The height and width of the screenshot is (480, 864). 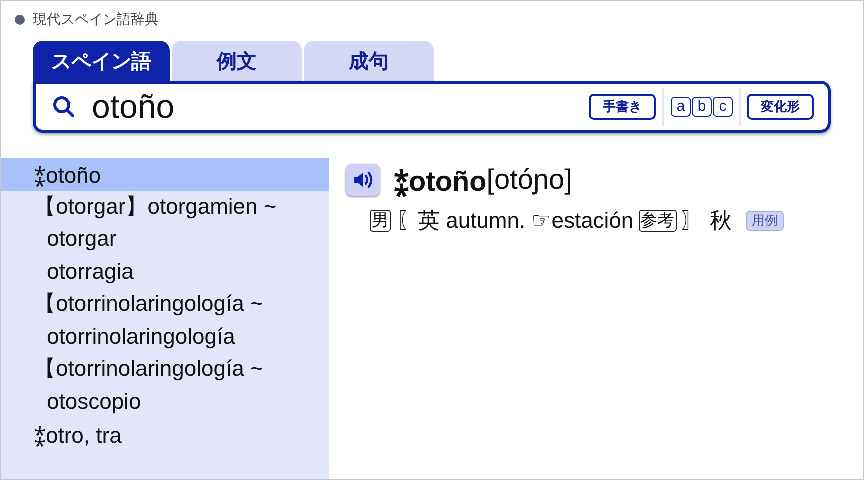 I want to click on search-icon, so click(x=64, y=107).